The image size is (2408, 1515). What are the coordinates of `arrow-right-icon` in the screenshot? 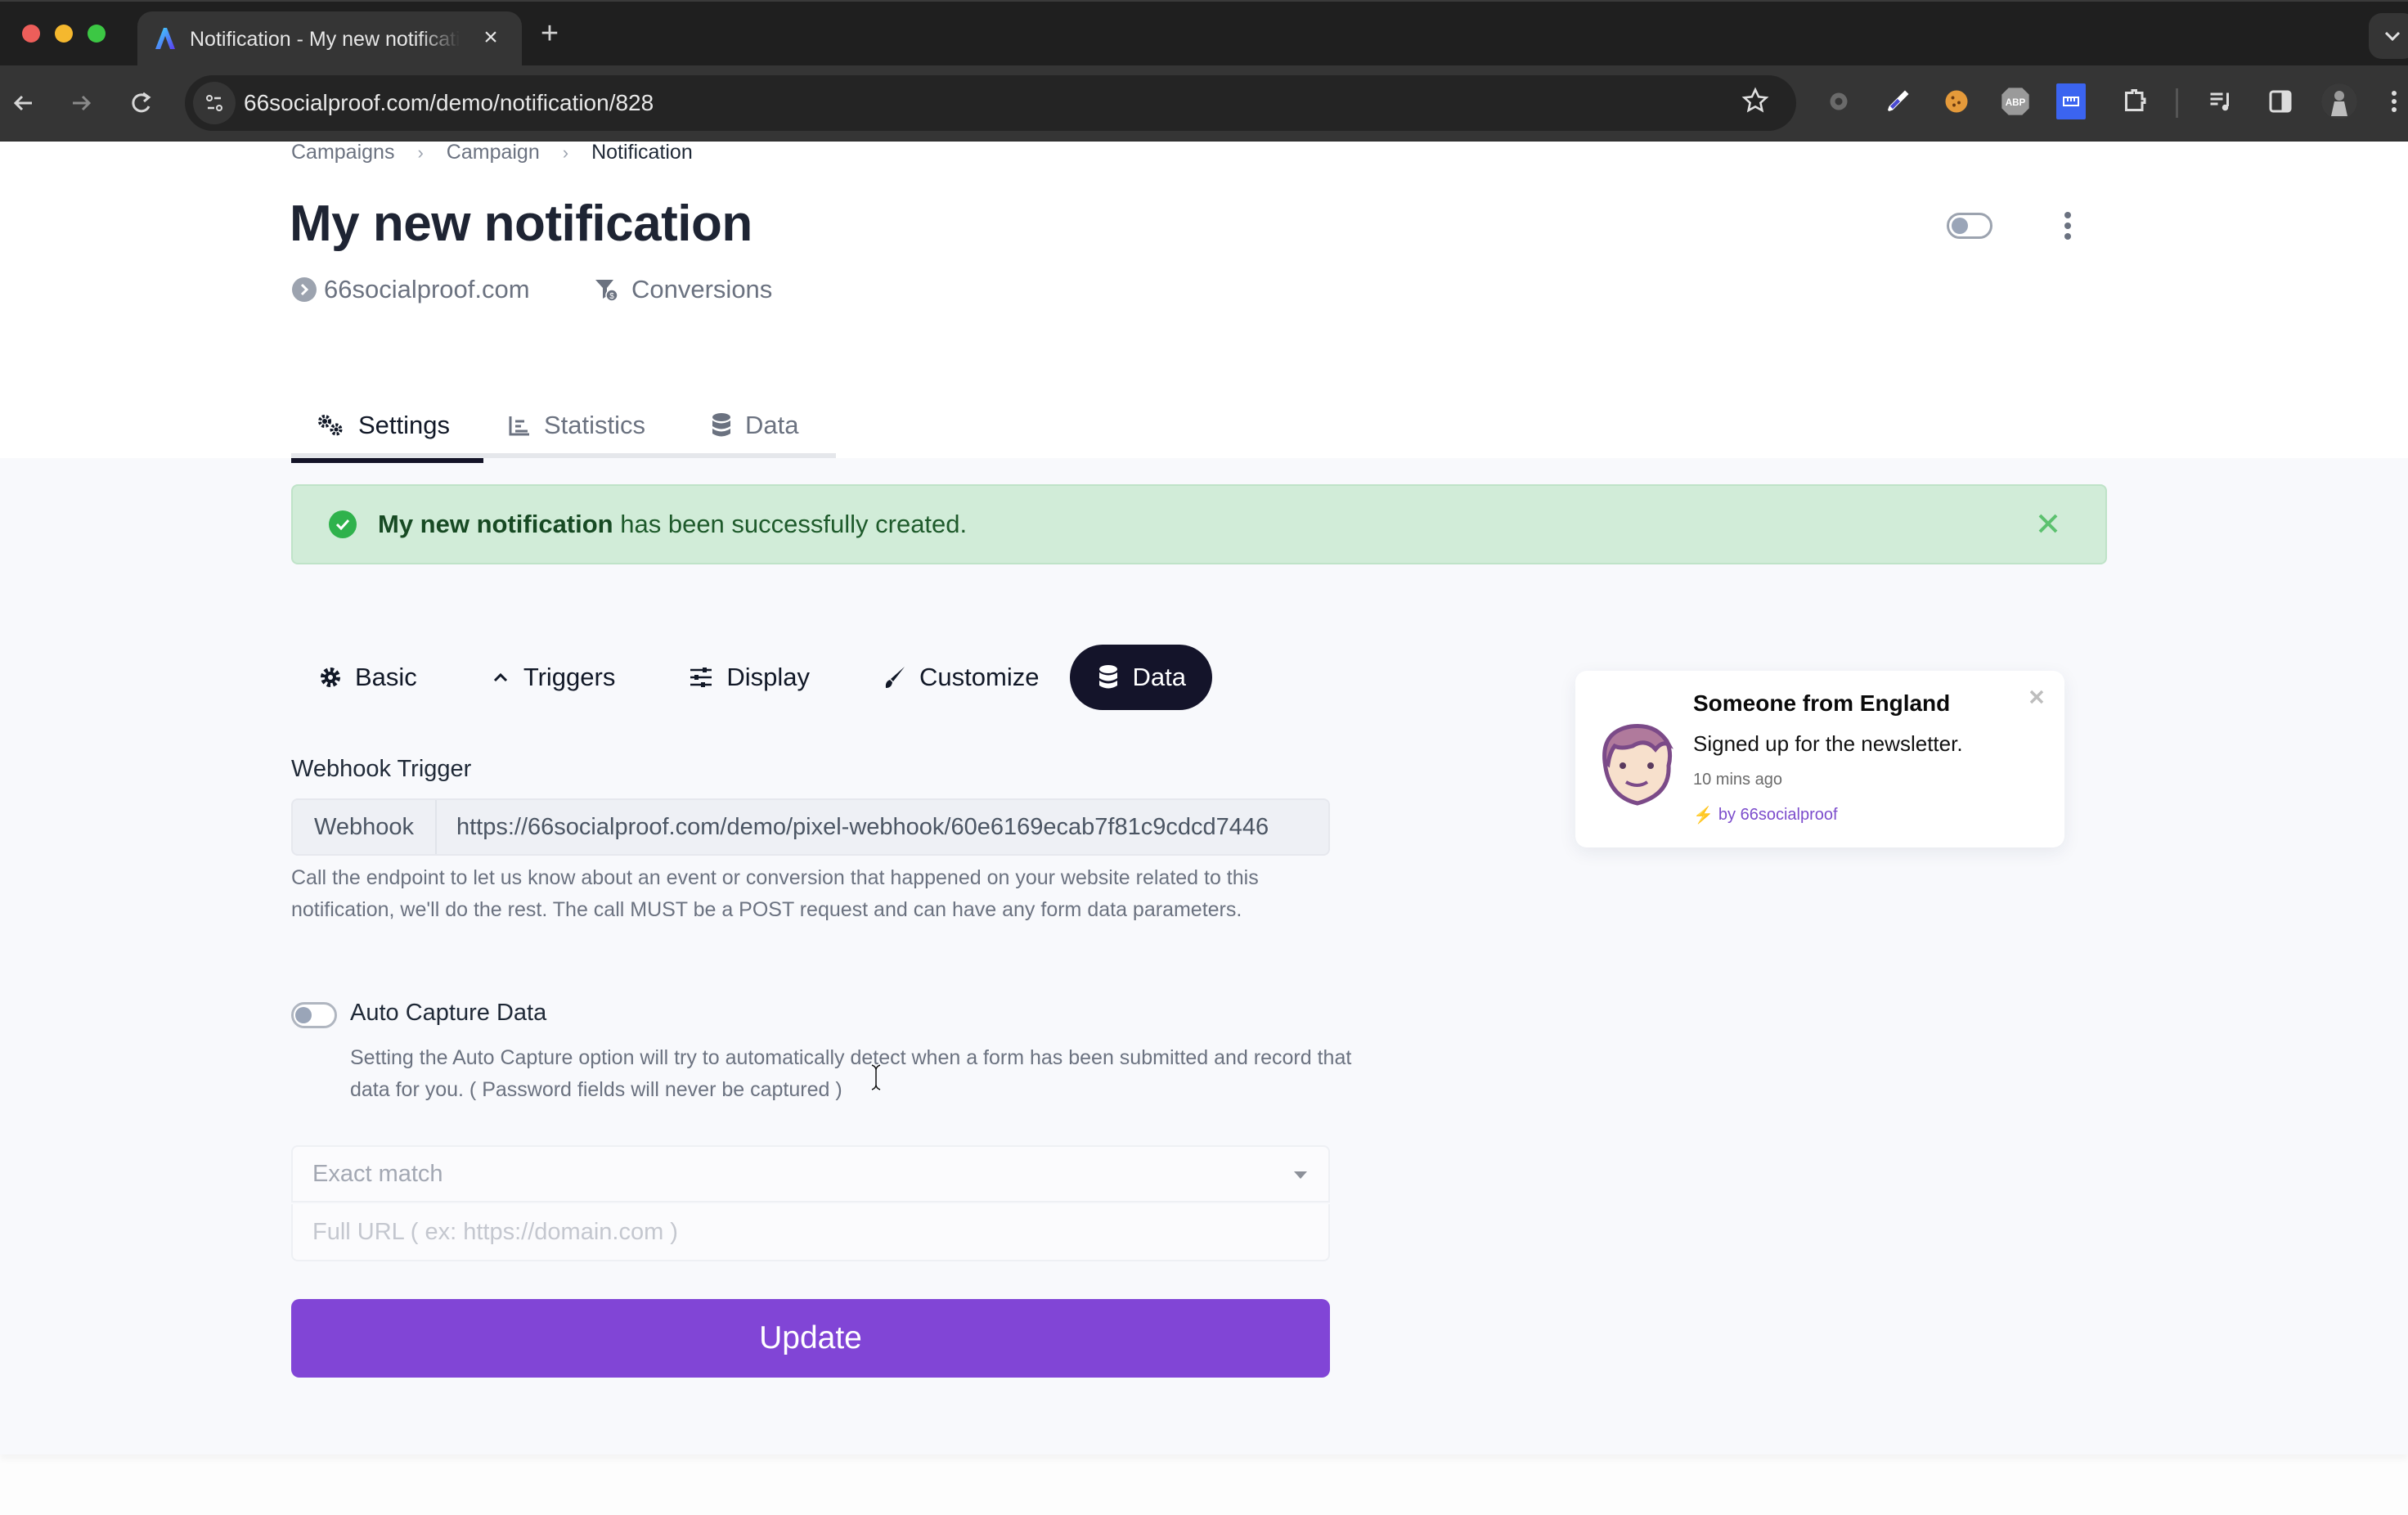 It's located at (82, 103).